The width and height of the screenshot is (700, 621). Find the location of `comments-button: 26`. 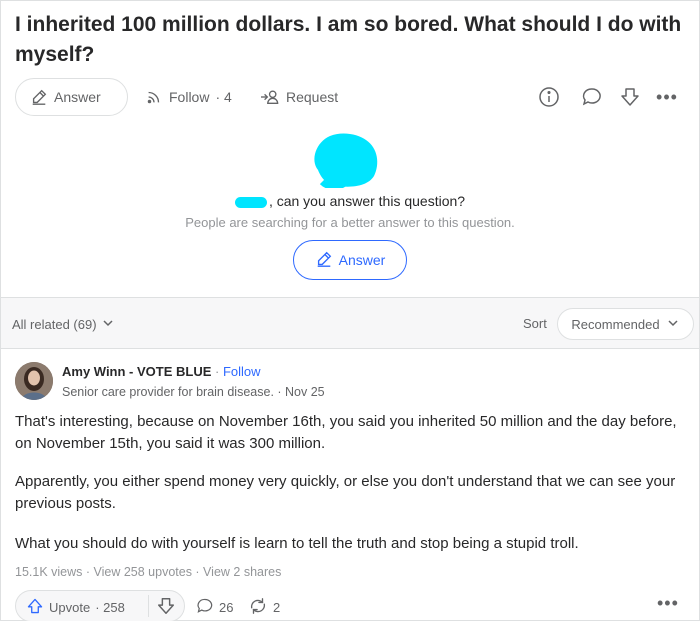

comments-button: 26 is located at coordinates (214, 607).